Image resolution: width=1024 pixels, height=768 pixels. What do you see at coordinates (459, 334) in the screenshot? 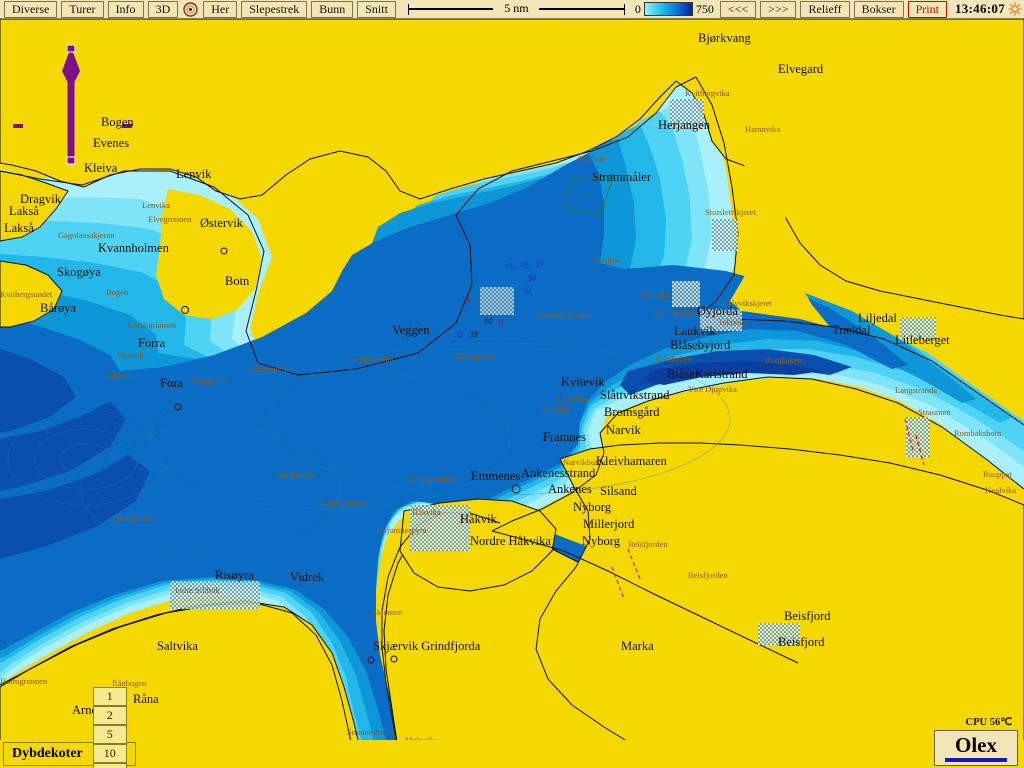
I see `depth-sounding: 22` at bounding box center [459, 334].